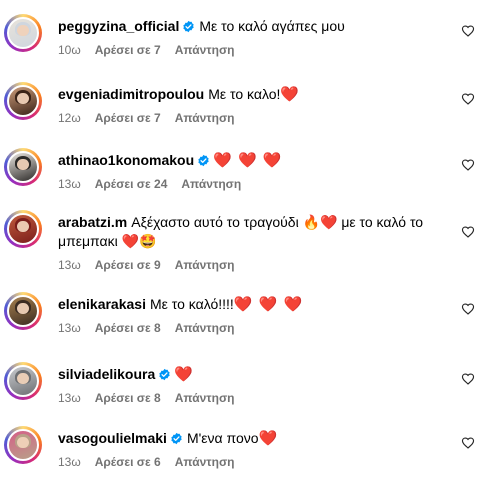 The image size is (487, 477). I want to click on comment-meta: 13ω Αρέσει σε 24 Απάντηση, so click(260, 184).